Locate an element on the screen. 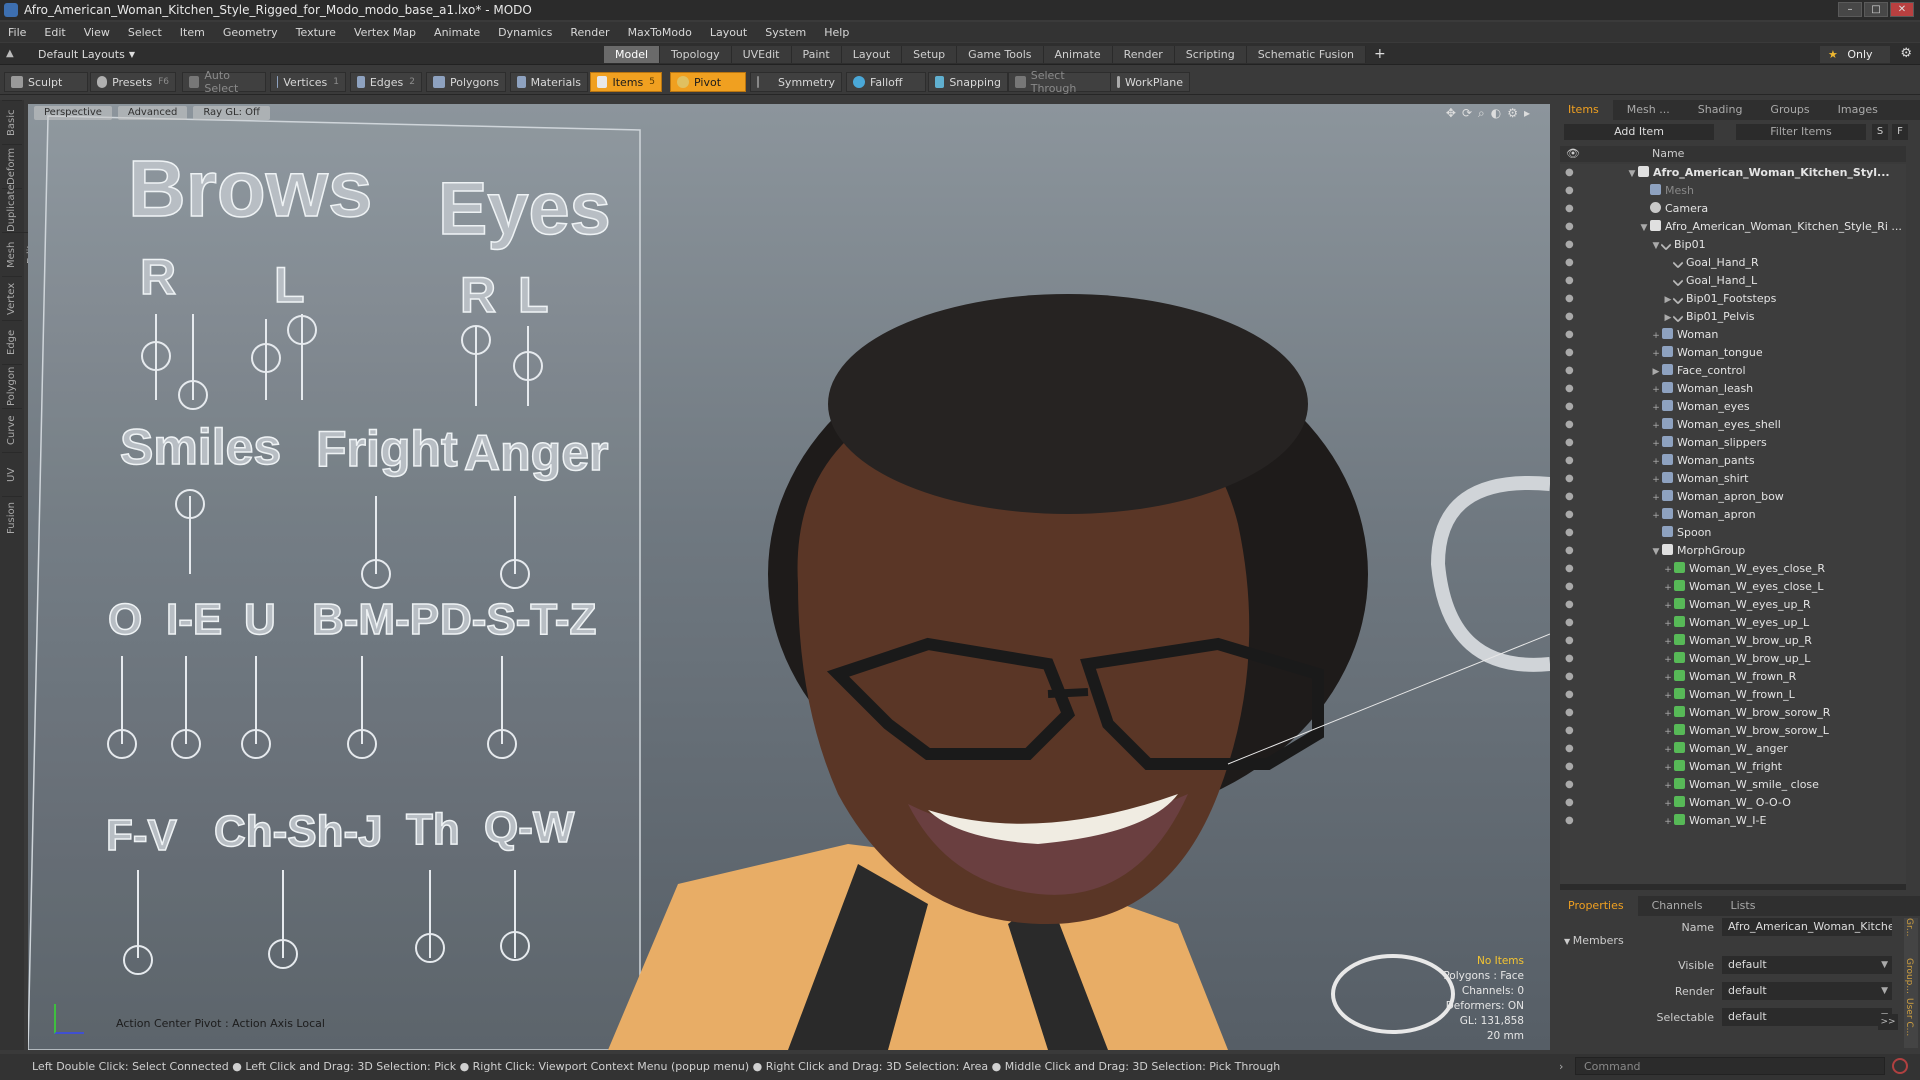 This screenshot has width=1920, height=1080. presets-button: Presets F6 is located at coordinates (133, 82).